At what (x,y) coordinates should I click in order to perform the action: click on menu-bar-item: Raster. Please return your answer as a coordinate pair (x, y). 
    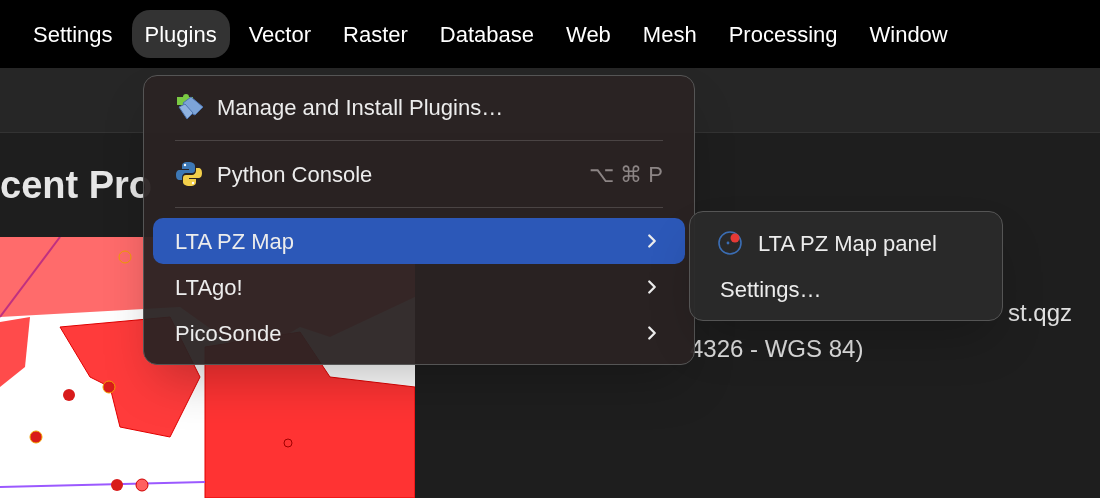
    Looking at the image, I should click on (375, 34).